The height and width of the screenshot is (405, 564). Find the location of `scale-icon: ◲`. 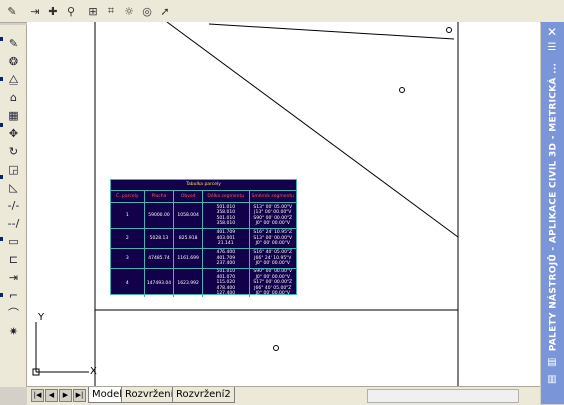

scale-icon: ◲ is located at coordinates (13, 169).